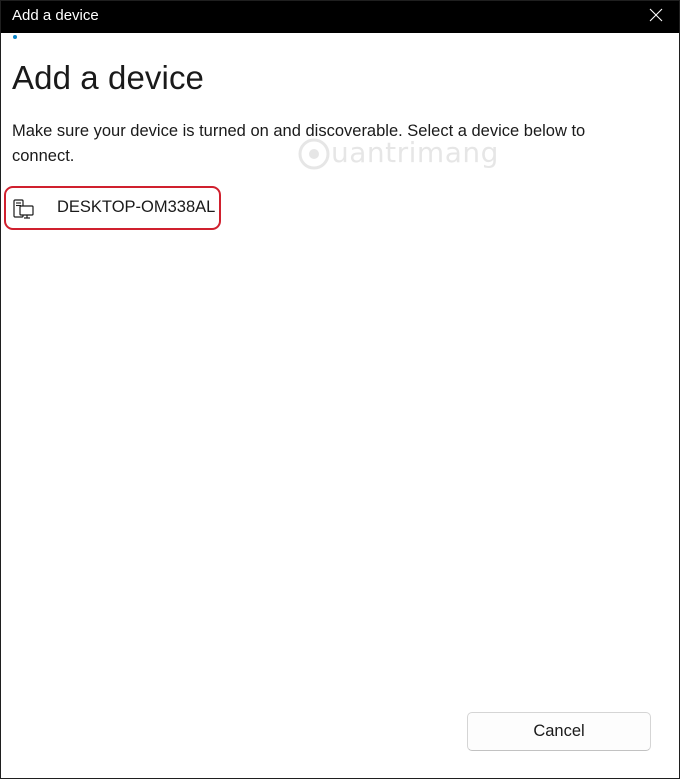 Image resolution: width=680 pixels, height=779 pixels. What do you see at coordinates (23, 209) in the screenshot?
I see `desktop-device-icon` at bounding box center [23, 209].